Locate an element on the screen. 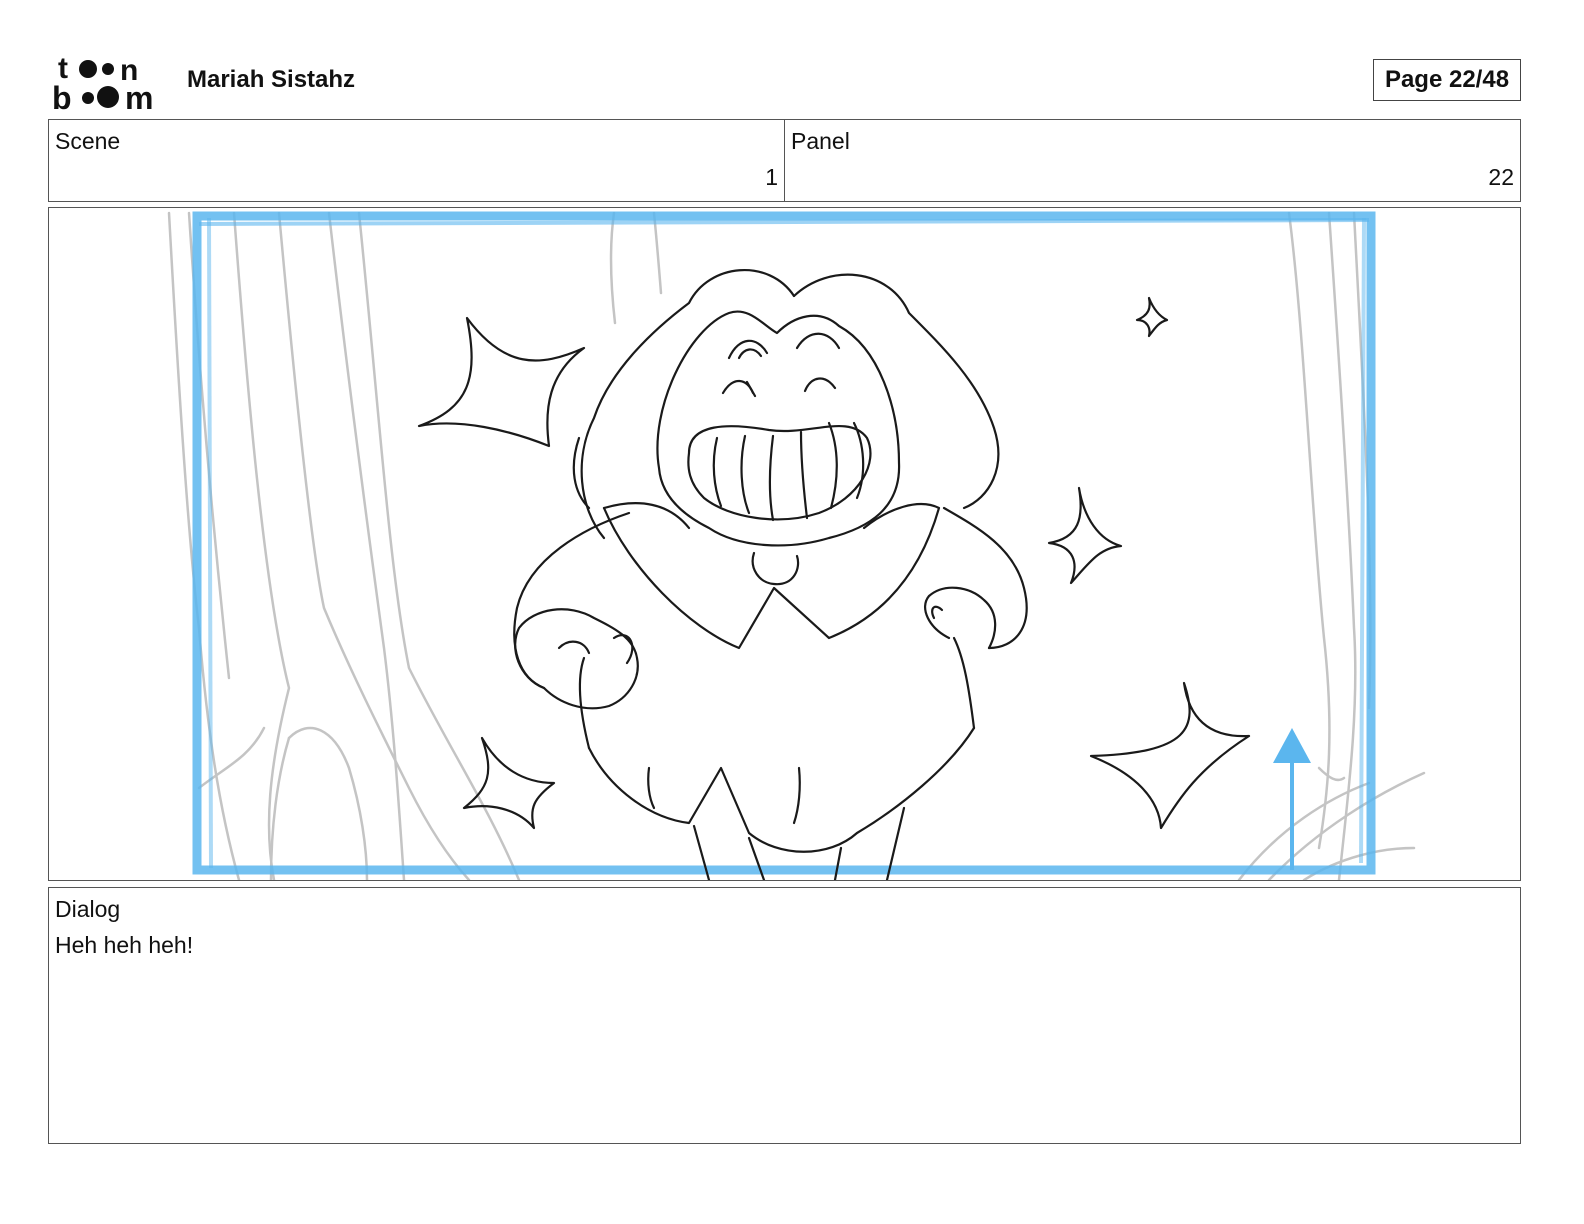 The image size is (1584, 1224). toon-boom-logo: t n b m is located at coordinates (102, 82).